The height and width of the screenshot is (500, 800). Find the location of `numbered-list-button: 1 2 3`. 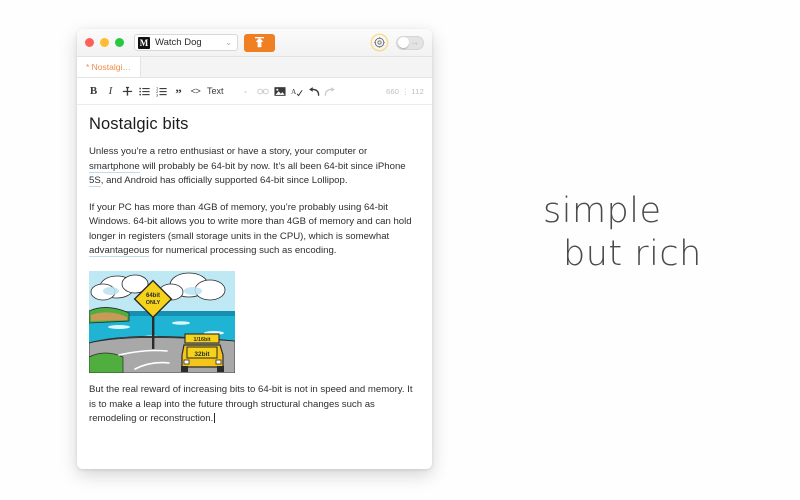

numbered-list-button: 1 2 3 is located at coordinates (161, 91).